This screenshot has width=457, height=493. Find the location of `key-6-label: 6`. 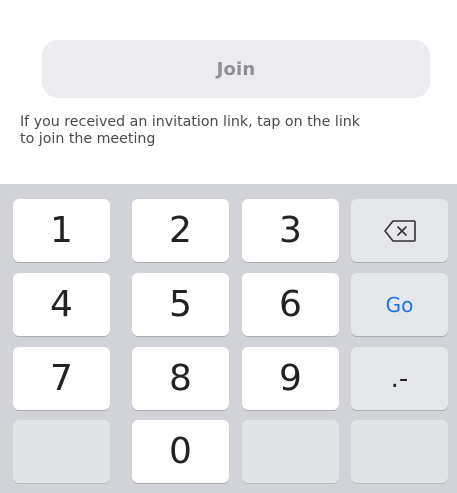

key-6-label: 6 is located at coordinates (290, 304).